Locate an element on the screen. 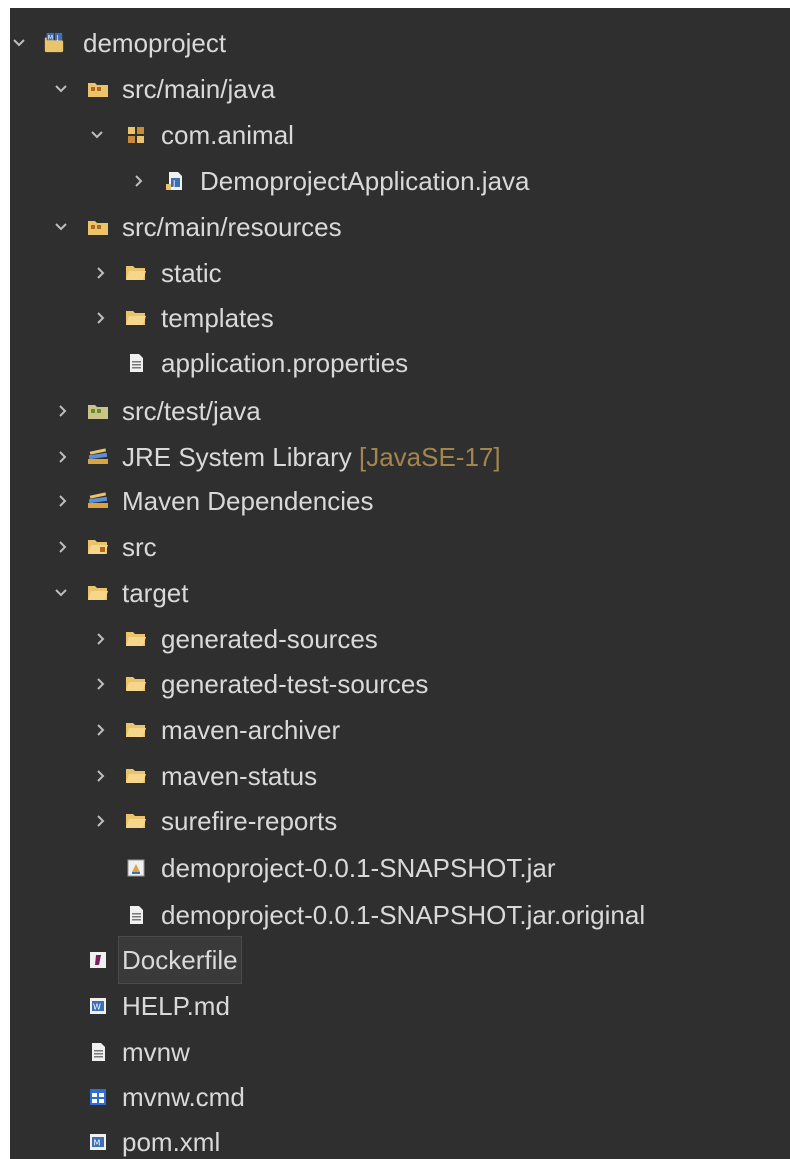 The height and width of the screenshot is (1159, 790). tree-item-label: demoproject-0.0.1-SNAPSHOT.jar.original is located at coordinates (403, 915).